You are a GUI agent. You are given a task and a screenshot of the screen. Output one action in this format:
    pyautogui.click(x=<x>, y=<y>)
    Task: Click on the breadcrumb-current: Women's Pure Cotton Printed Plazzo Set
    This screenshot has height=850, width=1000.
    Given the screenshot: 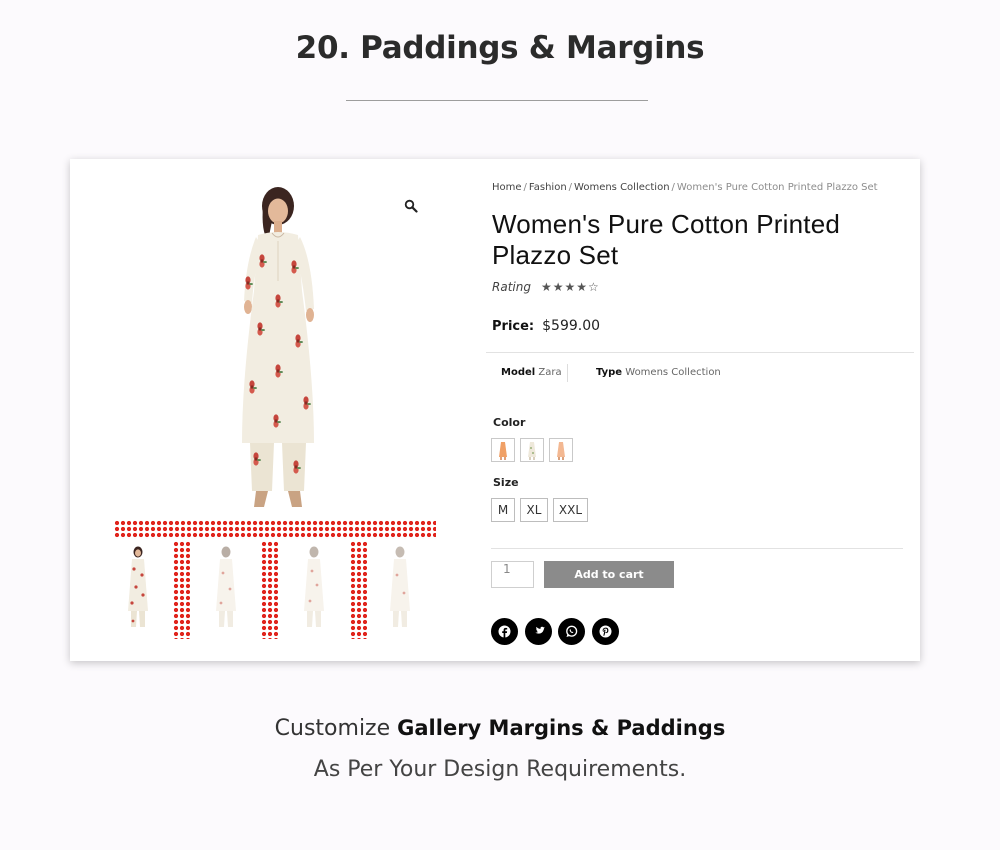 What is the action you would take?
    pyautogui.click(x=777, y=187)
    